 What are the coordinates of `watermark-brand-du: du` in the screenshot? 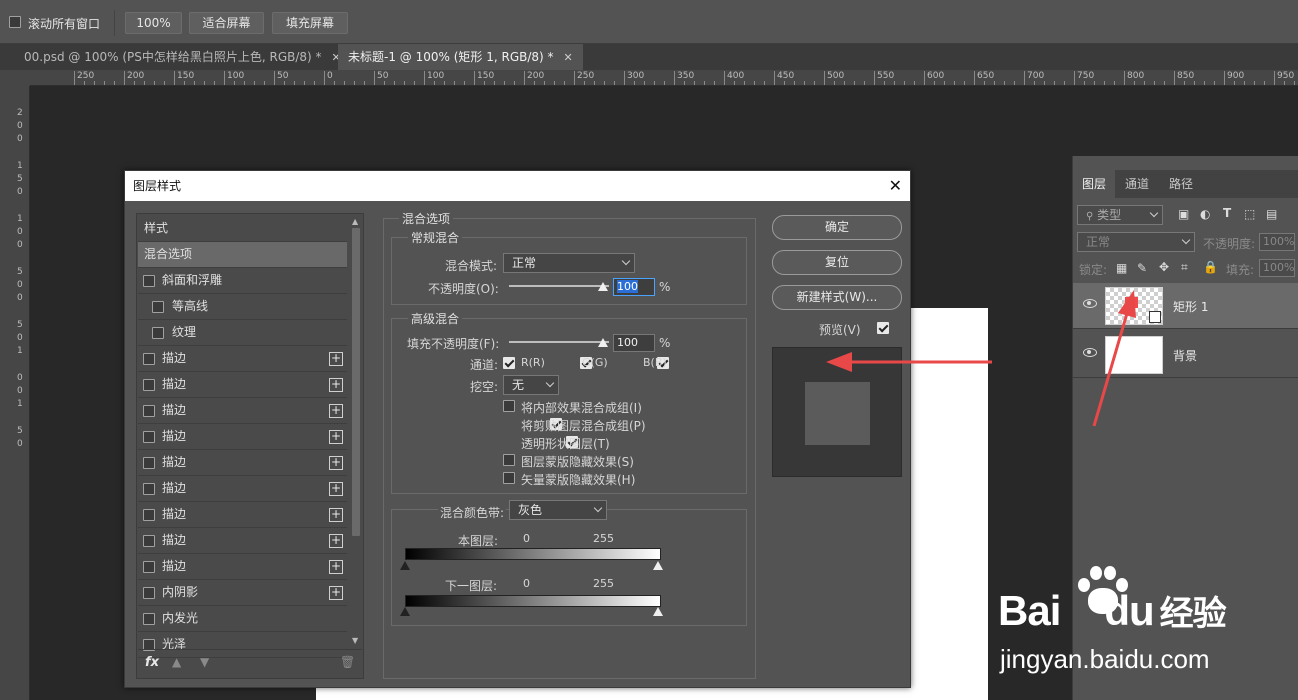 It's located at (1129, 610).